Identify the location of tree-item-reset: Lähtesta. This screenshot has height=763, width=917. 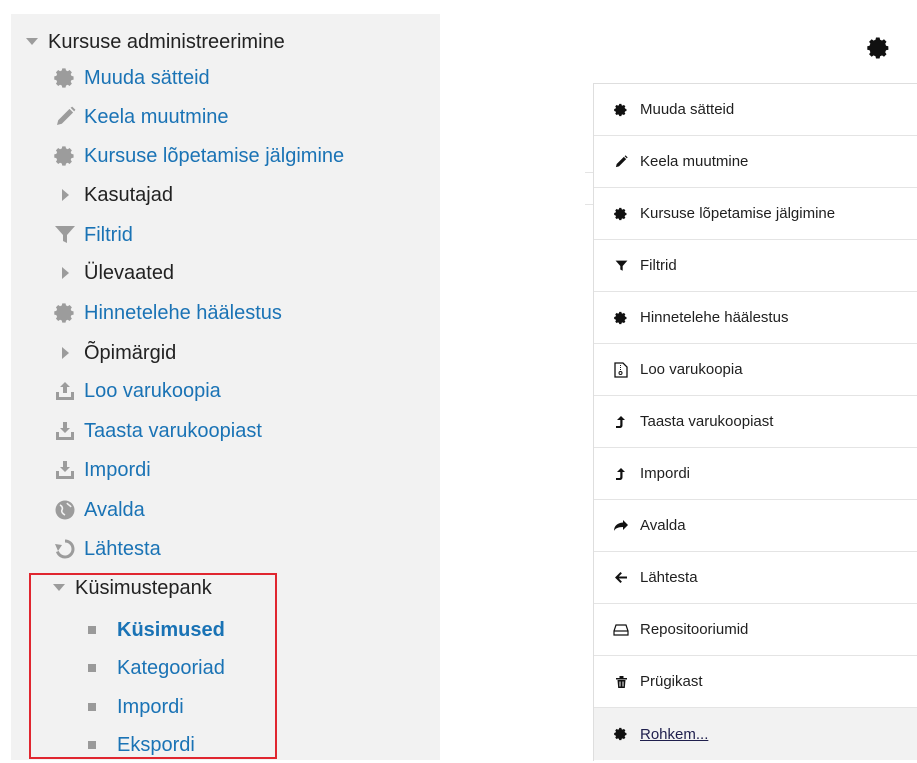
(106, 549).